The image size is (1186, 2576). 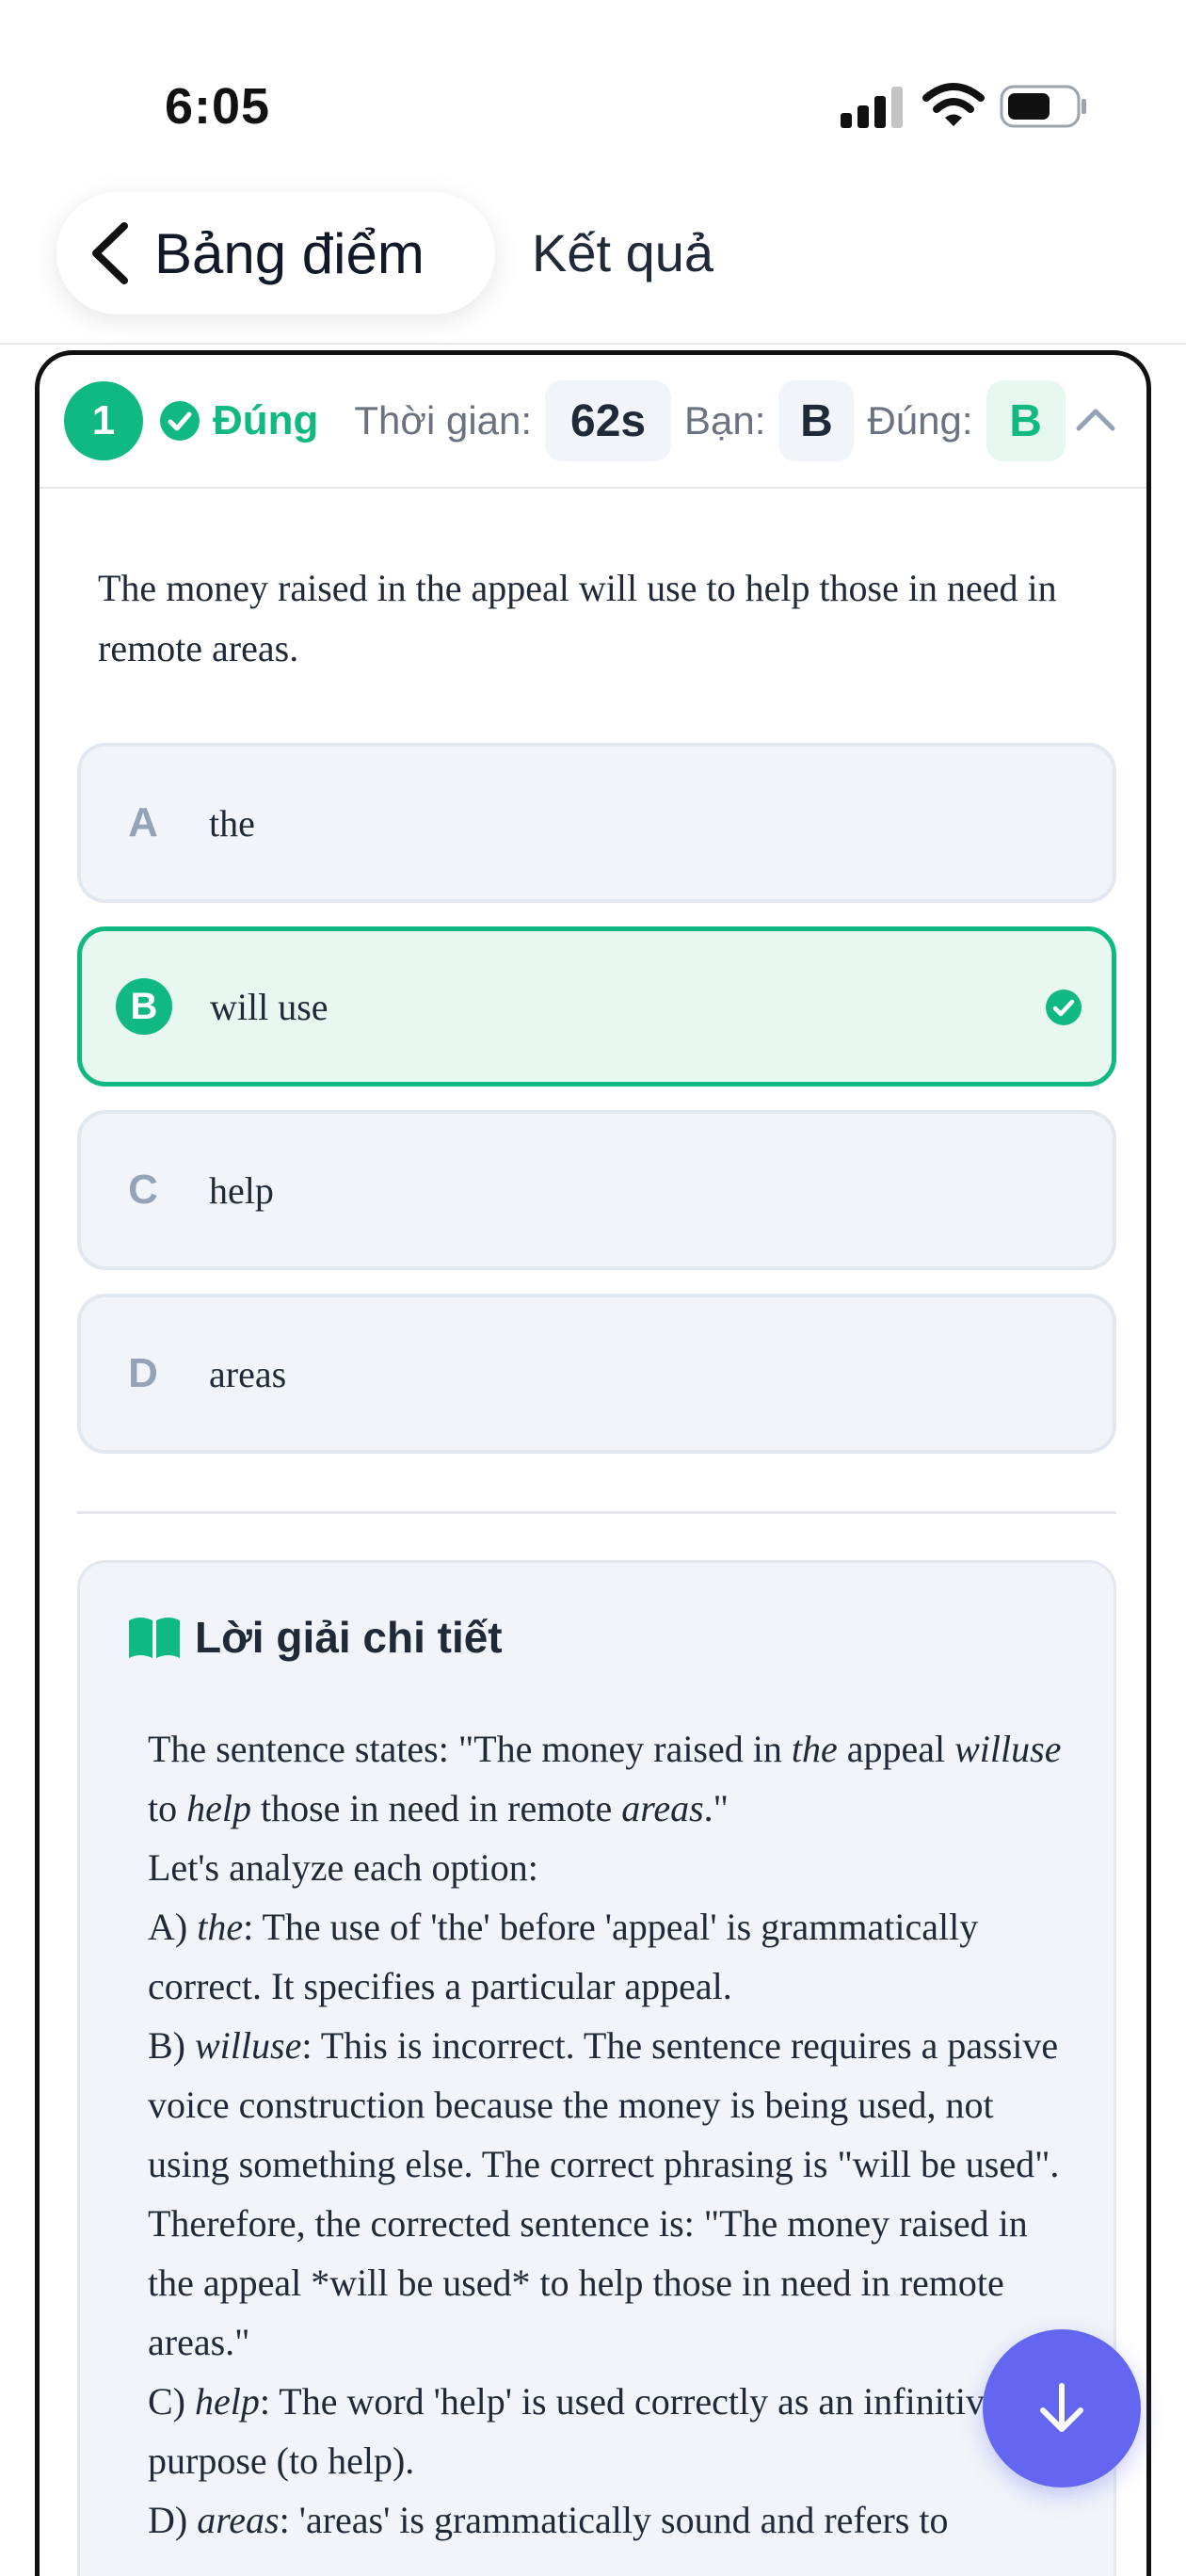 What do you see at coordinates (596, 1190) in the screenshot?
I see `option-c: C help` at bounding box center [596, 1190].